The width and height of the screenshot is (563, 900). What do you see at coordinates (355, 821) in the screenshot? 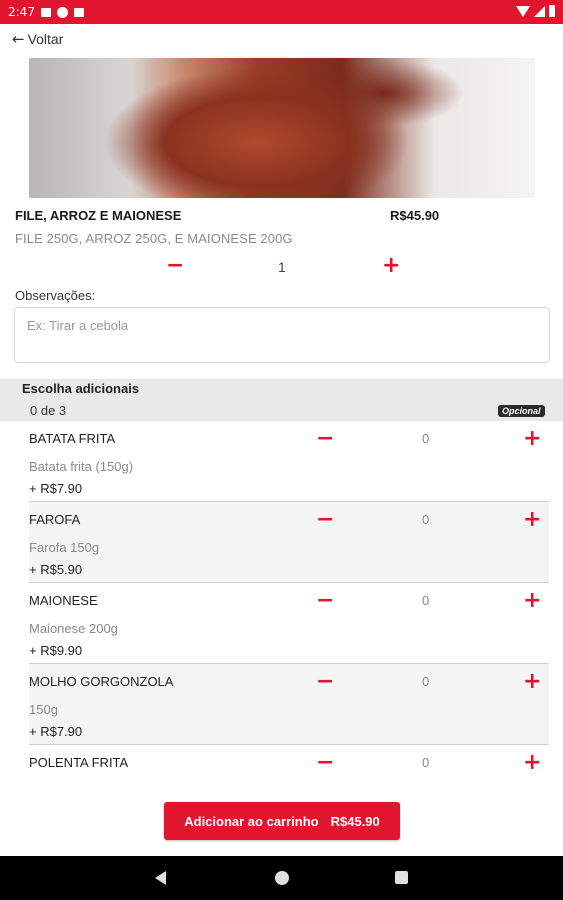
I see `add-to-cart-price: R$45.90` at bounding box center [355, 821].